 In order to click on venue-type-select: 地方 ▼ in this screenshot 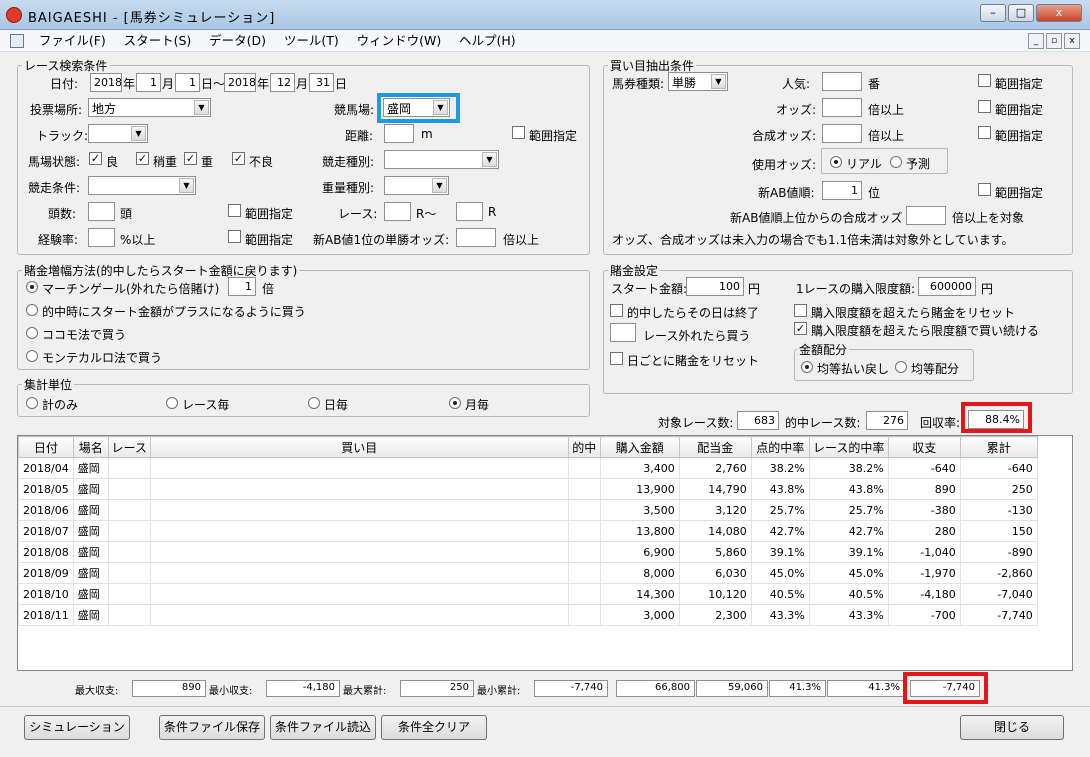, I will do `click(149, 107)`.